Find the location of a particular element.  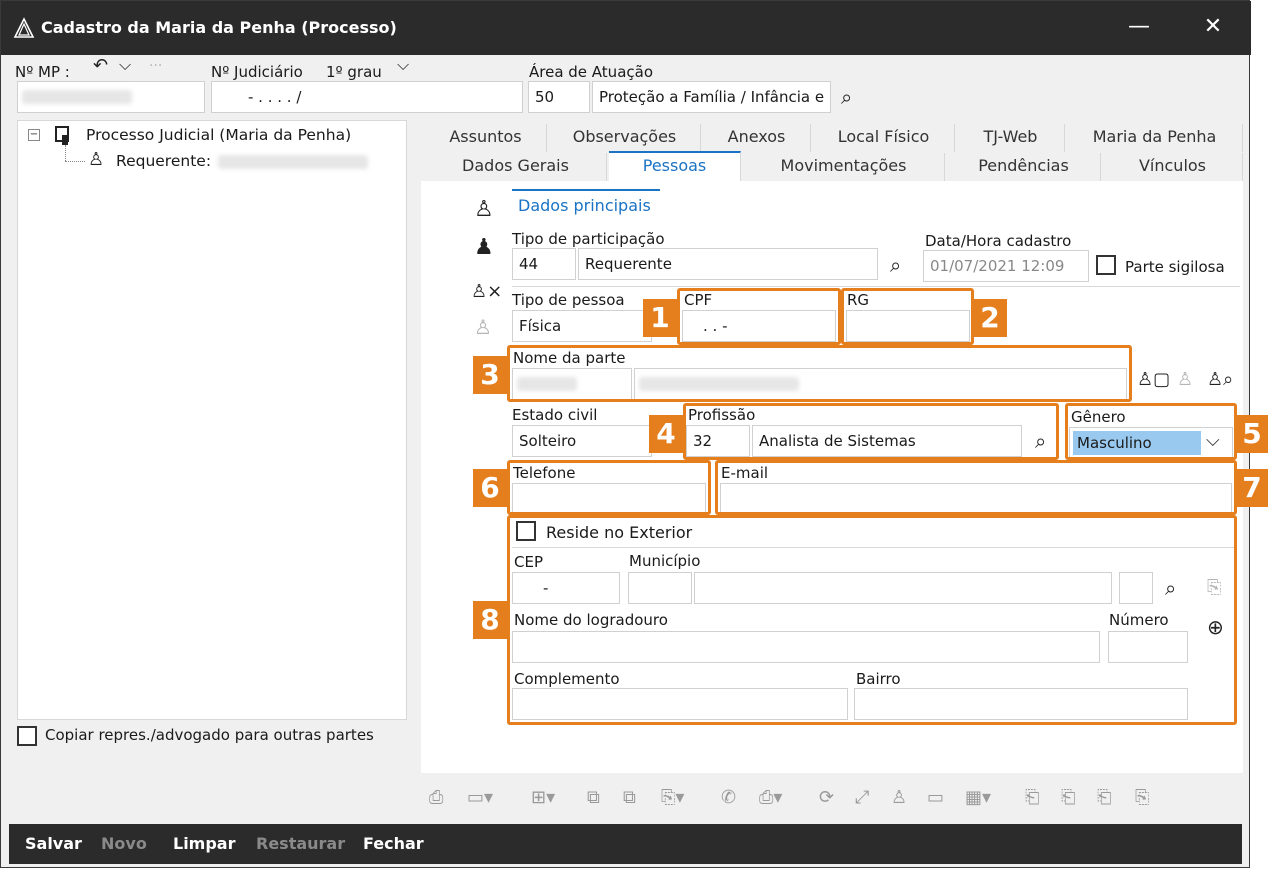

tab-maria-da-penha: Maria da Penha is located at coordinates (1155, 138).